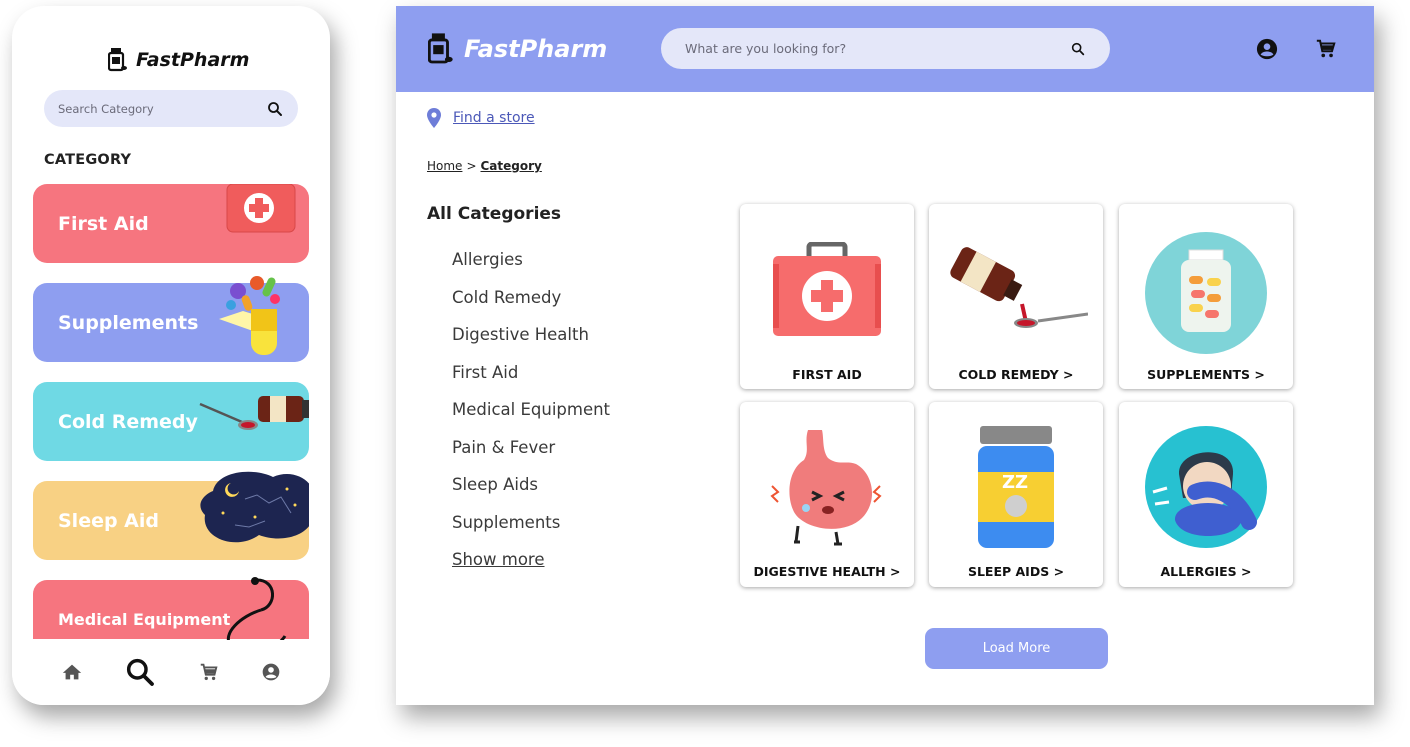 This screenshot has width=1410, height=747. What do you see at coordinates (1016, 648) in the screenshot?
I see `load-more-button: Load More` at bounding box center [1016, 648].